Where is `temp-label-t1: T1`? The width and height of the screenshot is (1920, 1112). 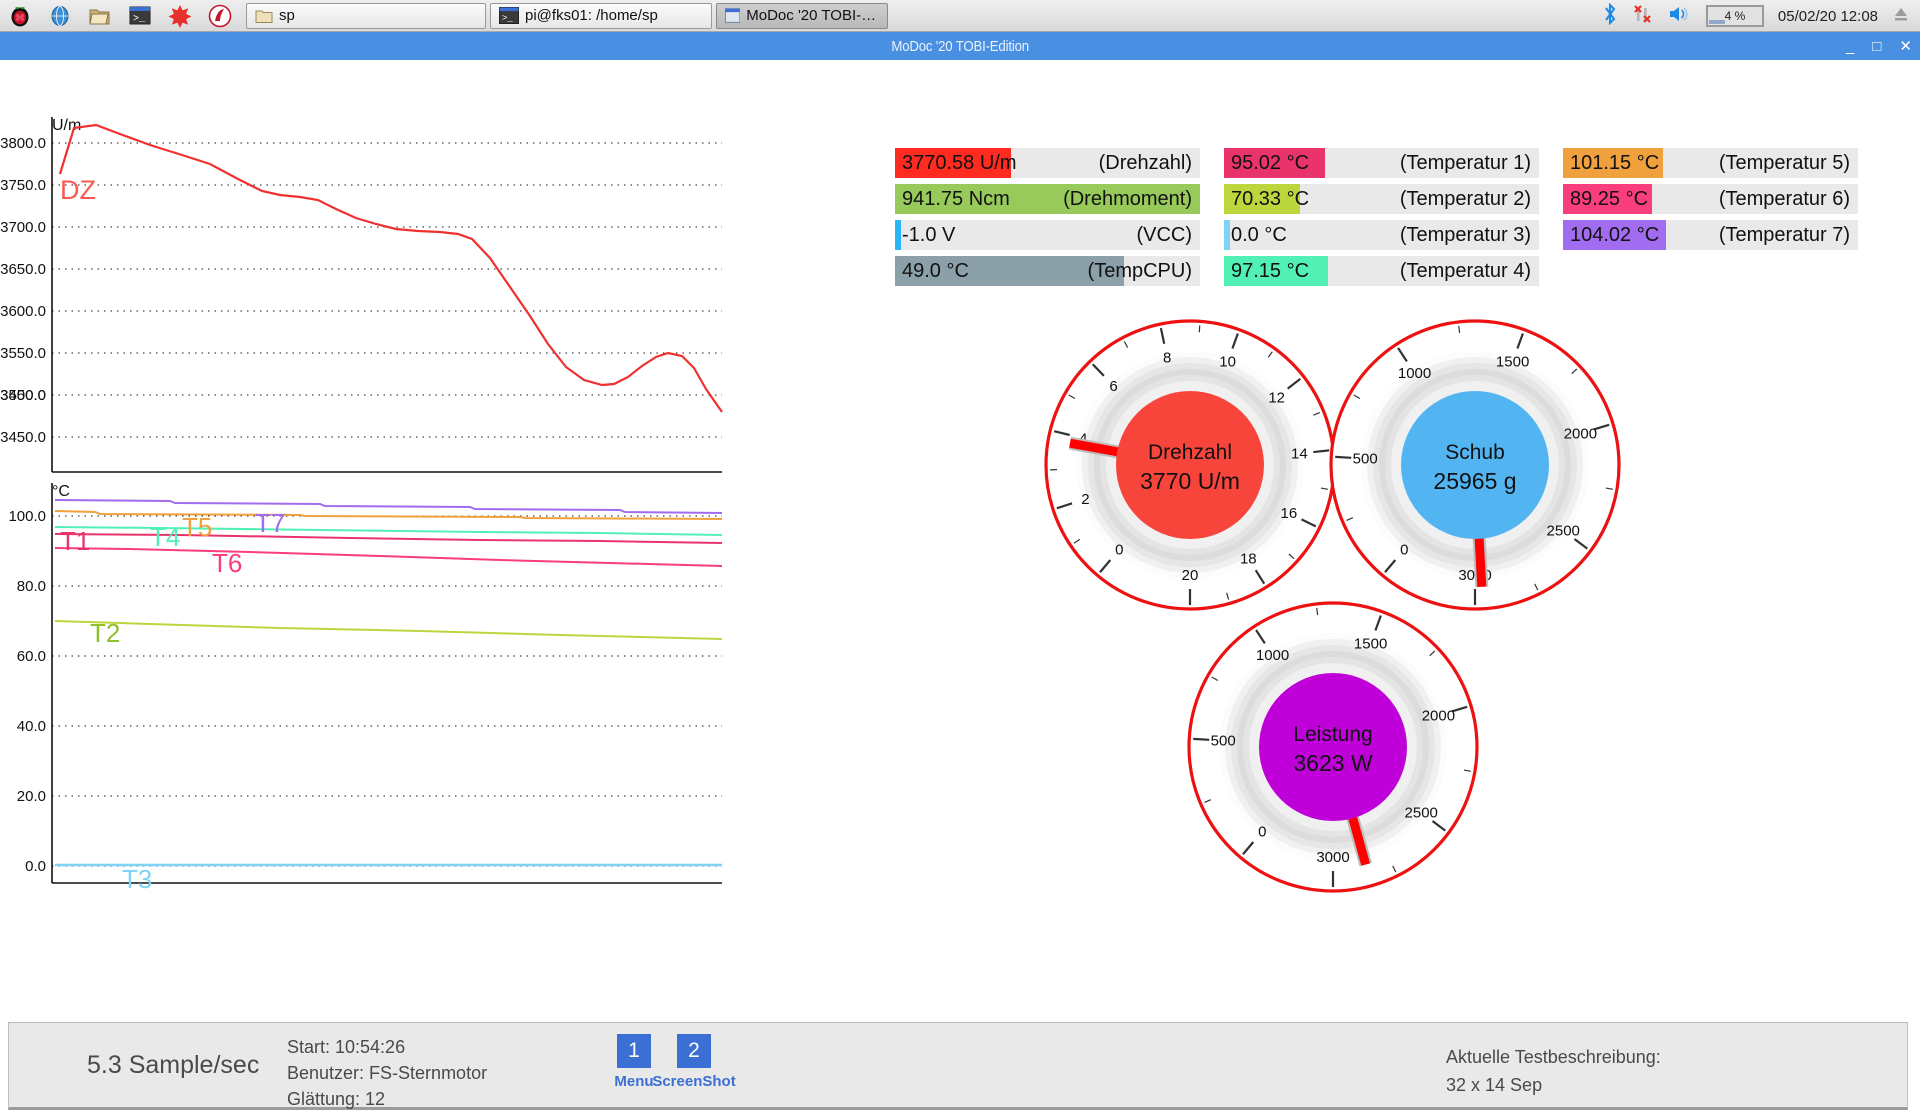 temp-label-t1: T1 is located at coordinates (75, 541).